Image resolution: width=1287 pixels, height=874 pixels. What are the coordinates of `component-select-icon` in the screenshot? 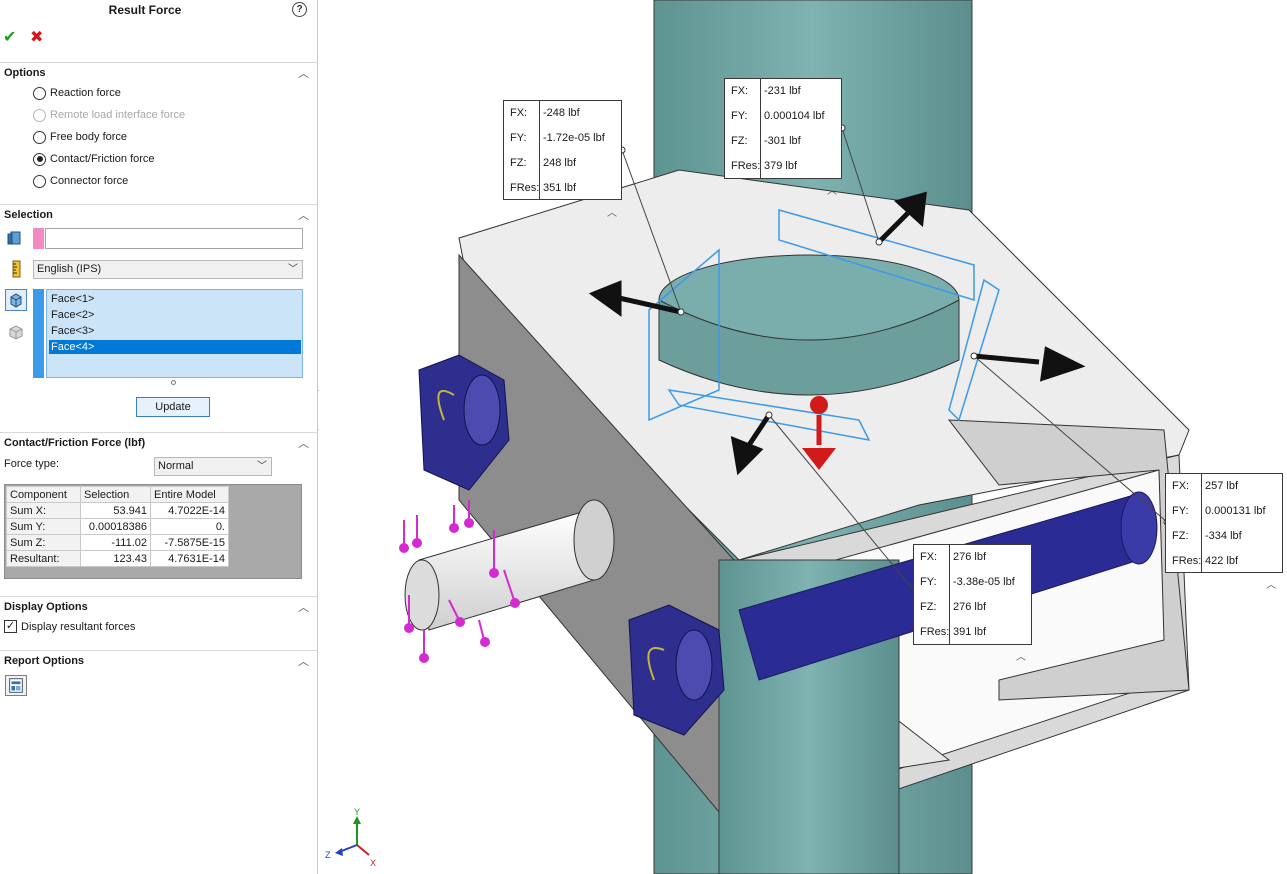 It's located at (14, 238).